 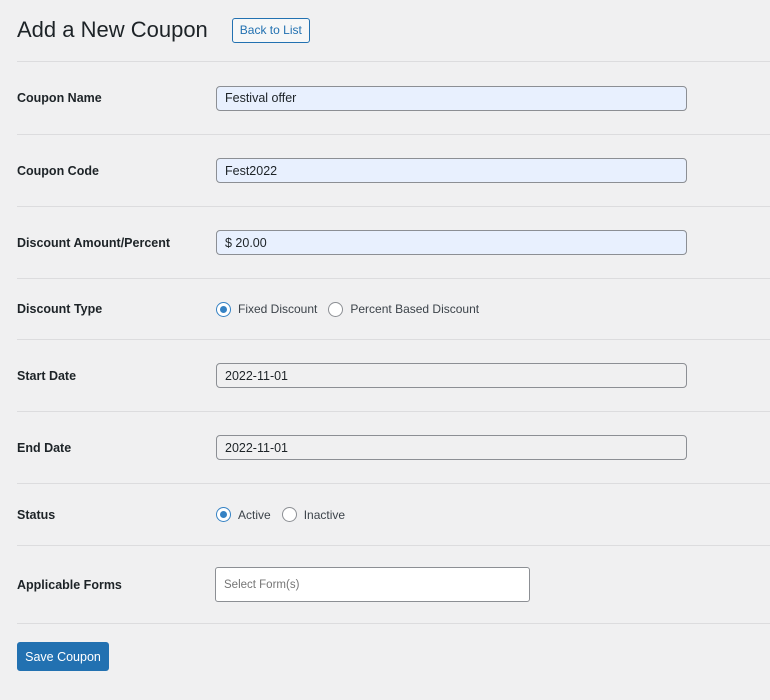 I want to click on applicable-forms-row: Applicable Forms, so click(x=393, y=584).